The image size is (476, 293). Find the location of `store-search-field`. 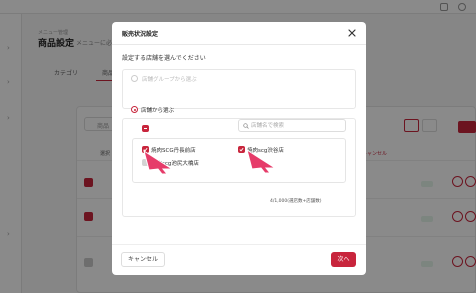

store-search-field is located at coordinates (292, 125).